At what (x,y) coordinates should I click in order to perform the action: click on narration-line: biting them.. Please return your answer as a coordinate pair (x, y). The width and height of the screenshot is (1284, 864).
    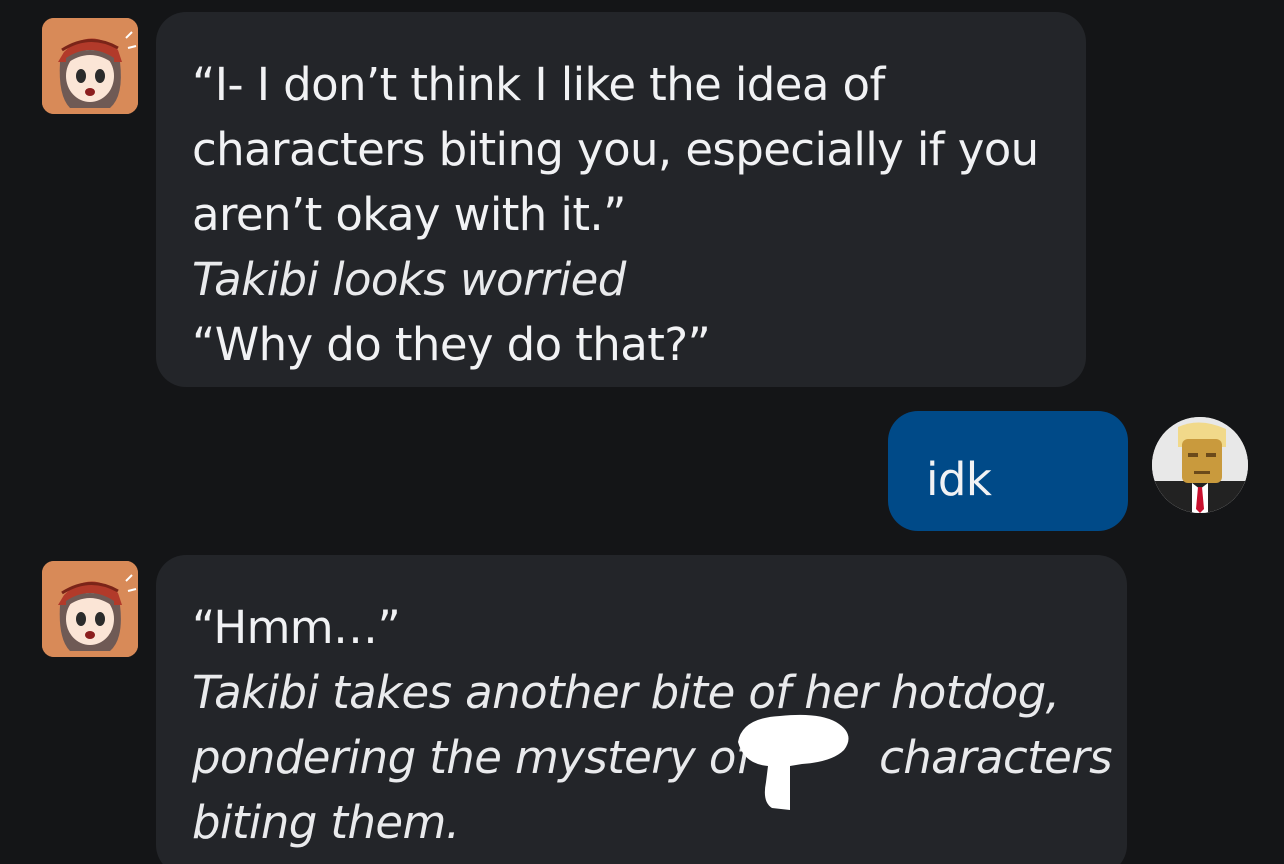
    Looking at the image, I should click on (326, 822).